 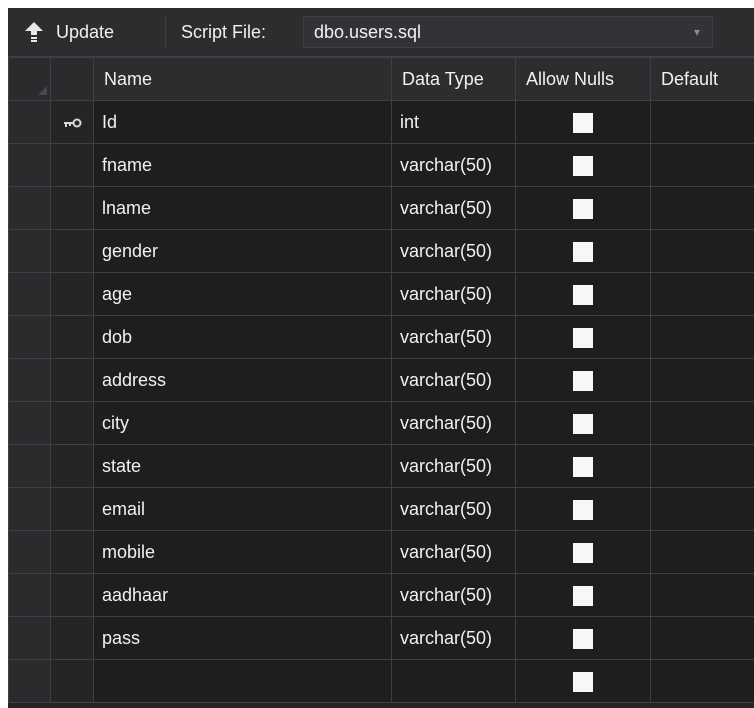 I want to click on table-row: Id int, so click(x=381, y=122).